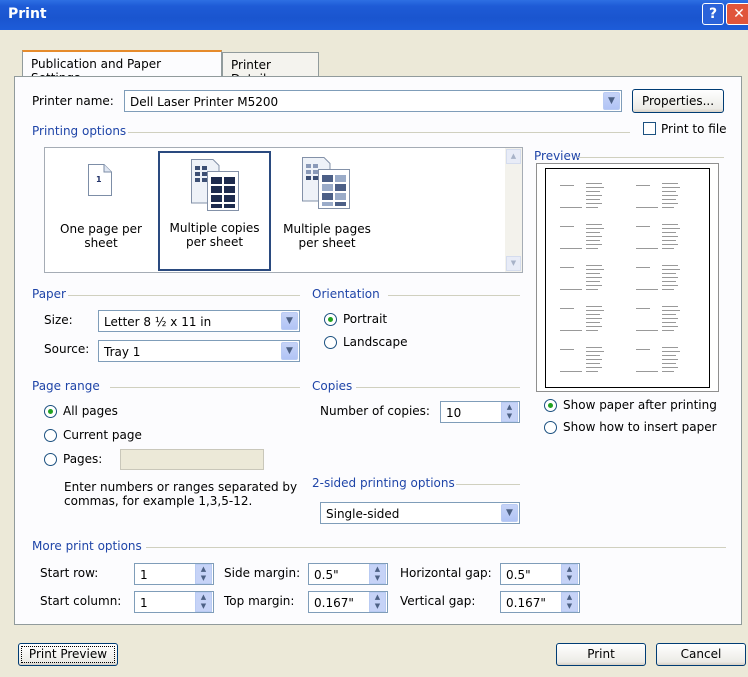 This screenshot has width=748, height=677. What do you see at coordinates (81, 601) in the screenshot?
I see `start-column-label: Start column:` at bounding box center [81, 601].